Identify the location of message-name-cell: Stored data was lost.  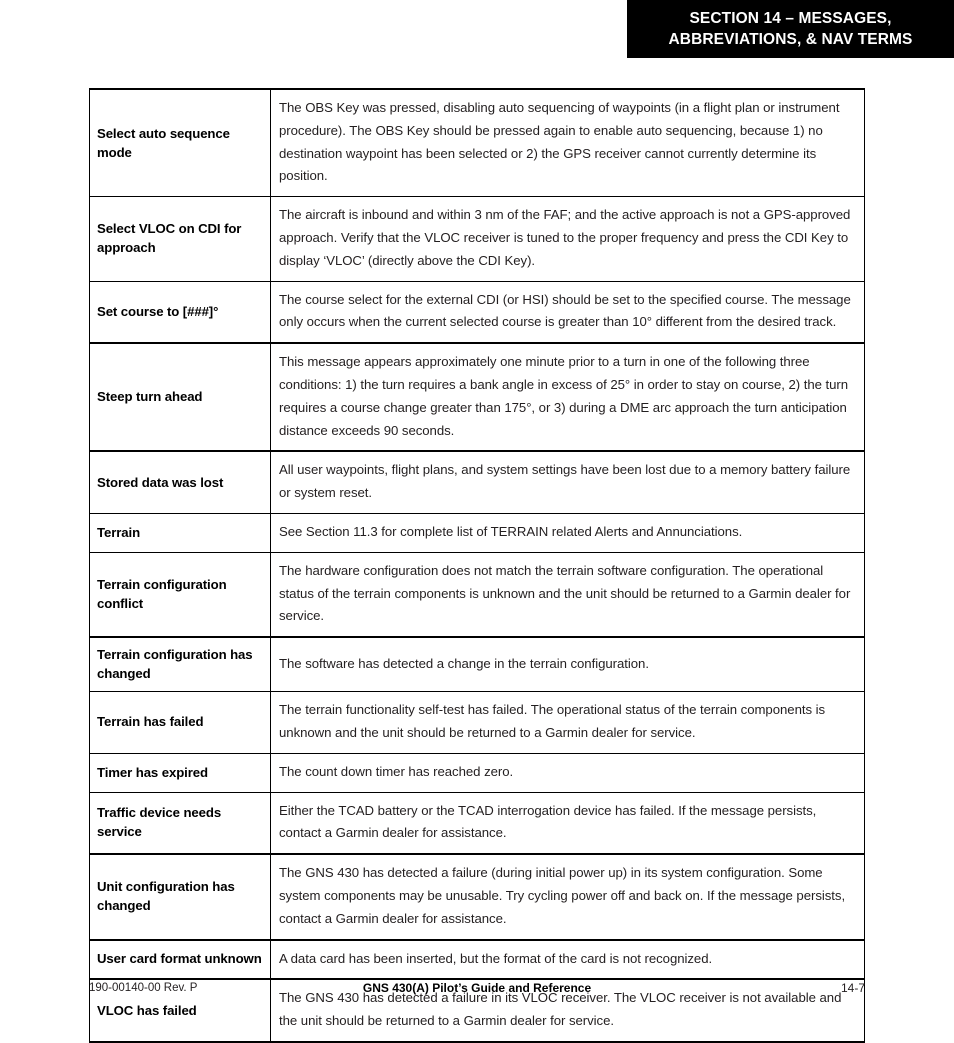
(180, 482).